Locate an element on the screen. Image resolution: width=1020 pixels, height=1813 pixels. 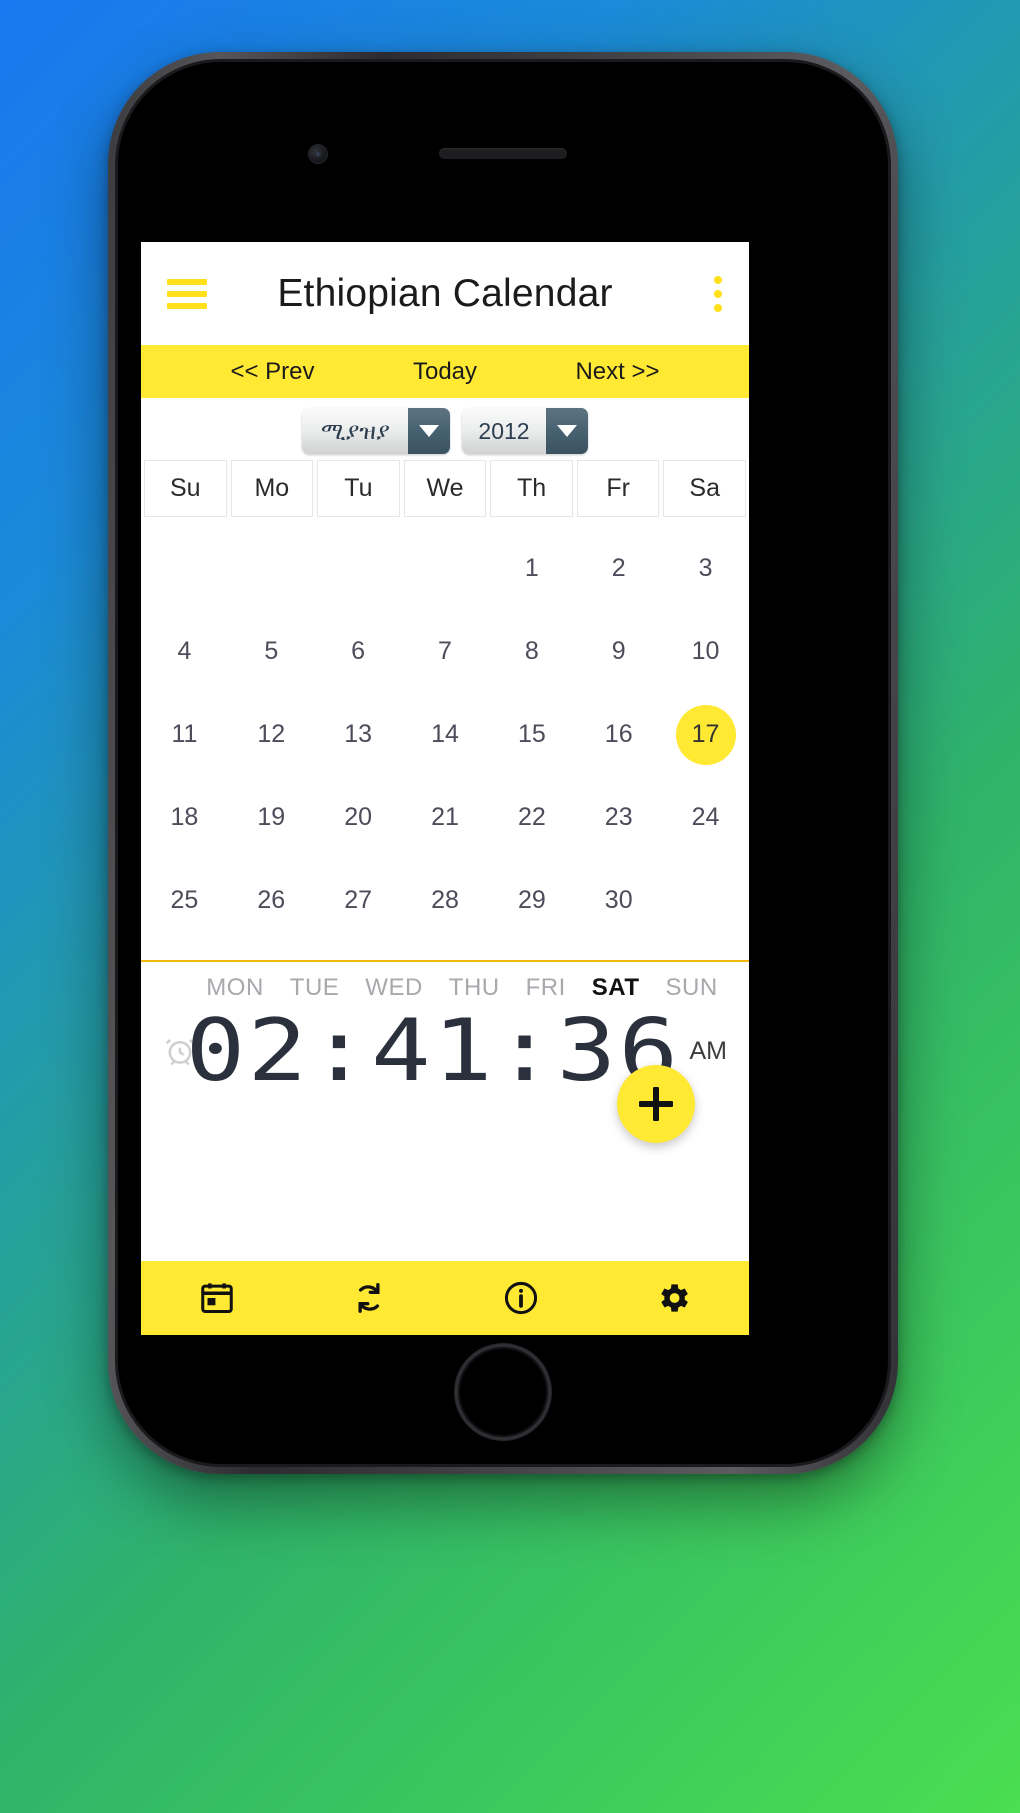
day-cell: 1 is located at coordinates (531, 568).